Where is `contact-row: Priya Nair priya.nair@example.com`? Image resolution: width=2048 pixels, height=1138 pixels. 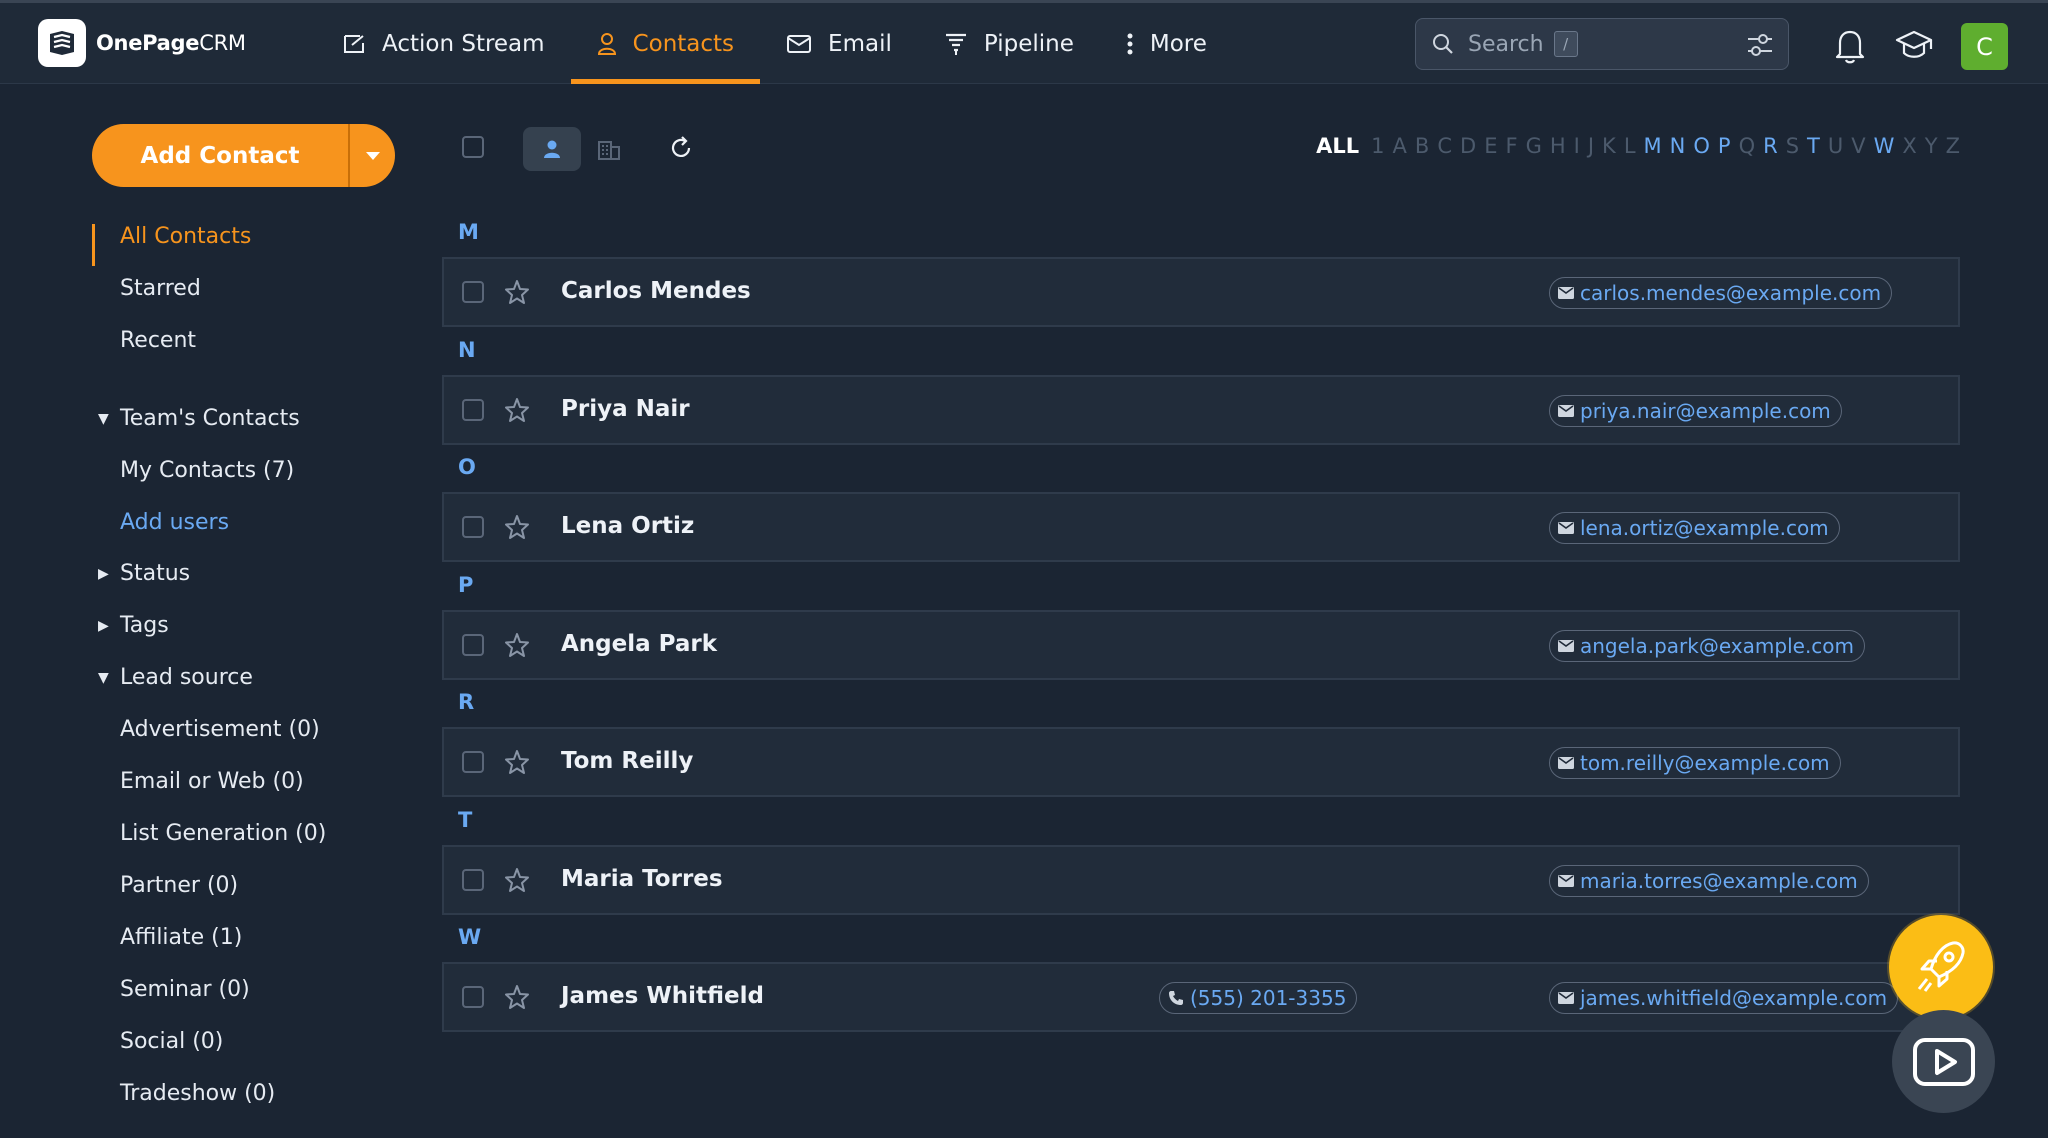 contact-row: Priya Nair priya.nair@example.com is located at coordinates (1201, 409).